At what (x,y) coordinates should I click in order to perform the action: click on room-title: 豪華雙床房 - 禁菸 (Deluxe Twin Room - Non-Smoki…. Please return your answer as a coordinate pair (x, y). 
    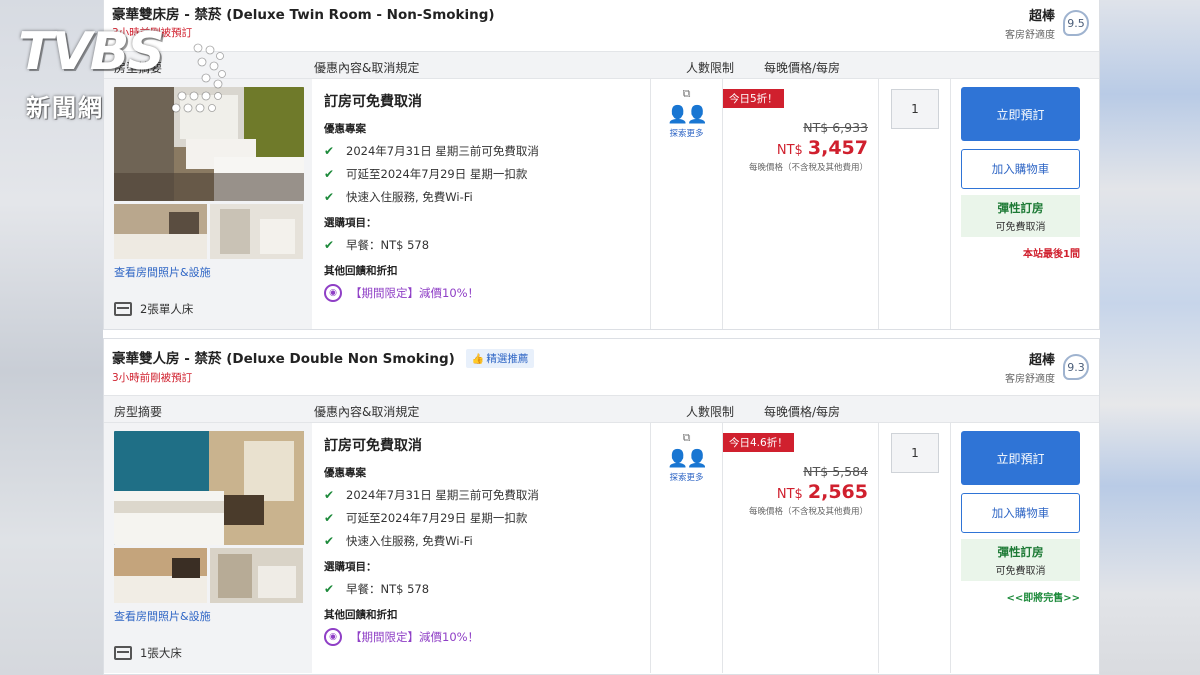
    Looking at the image, I should click on (303, 13).